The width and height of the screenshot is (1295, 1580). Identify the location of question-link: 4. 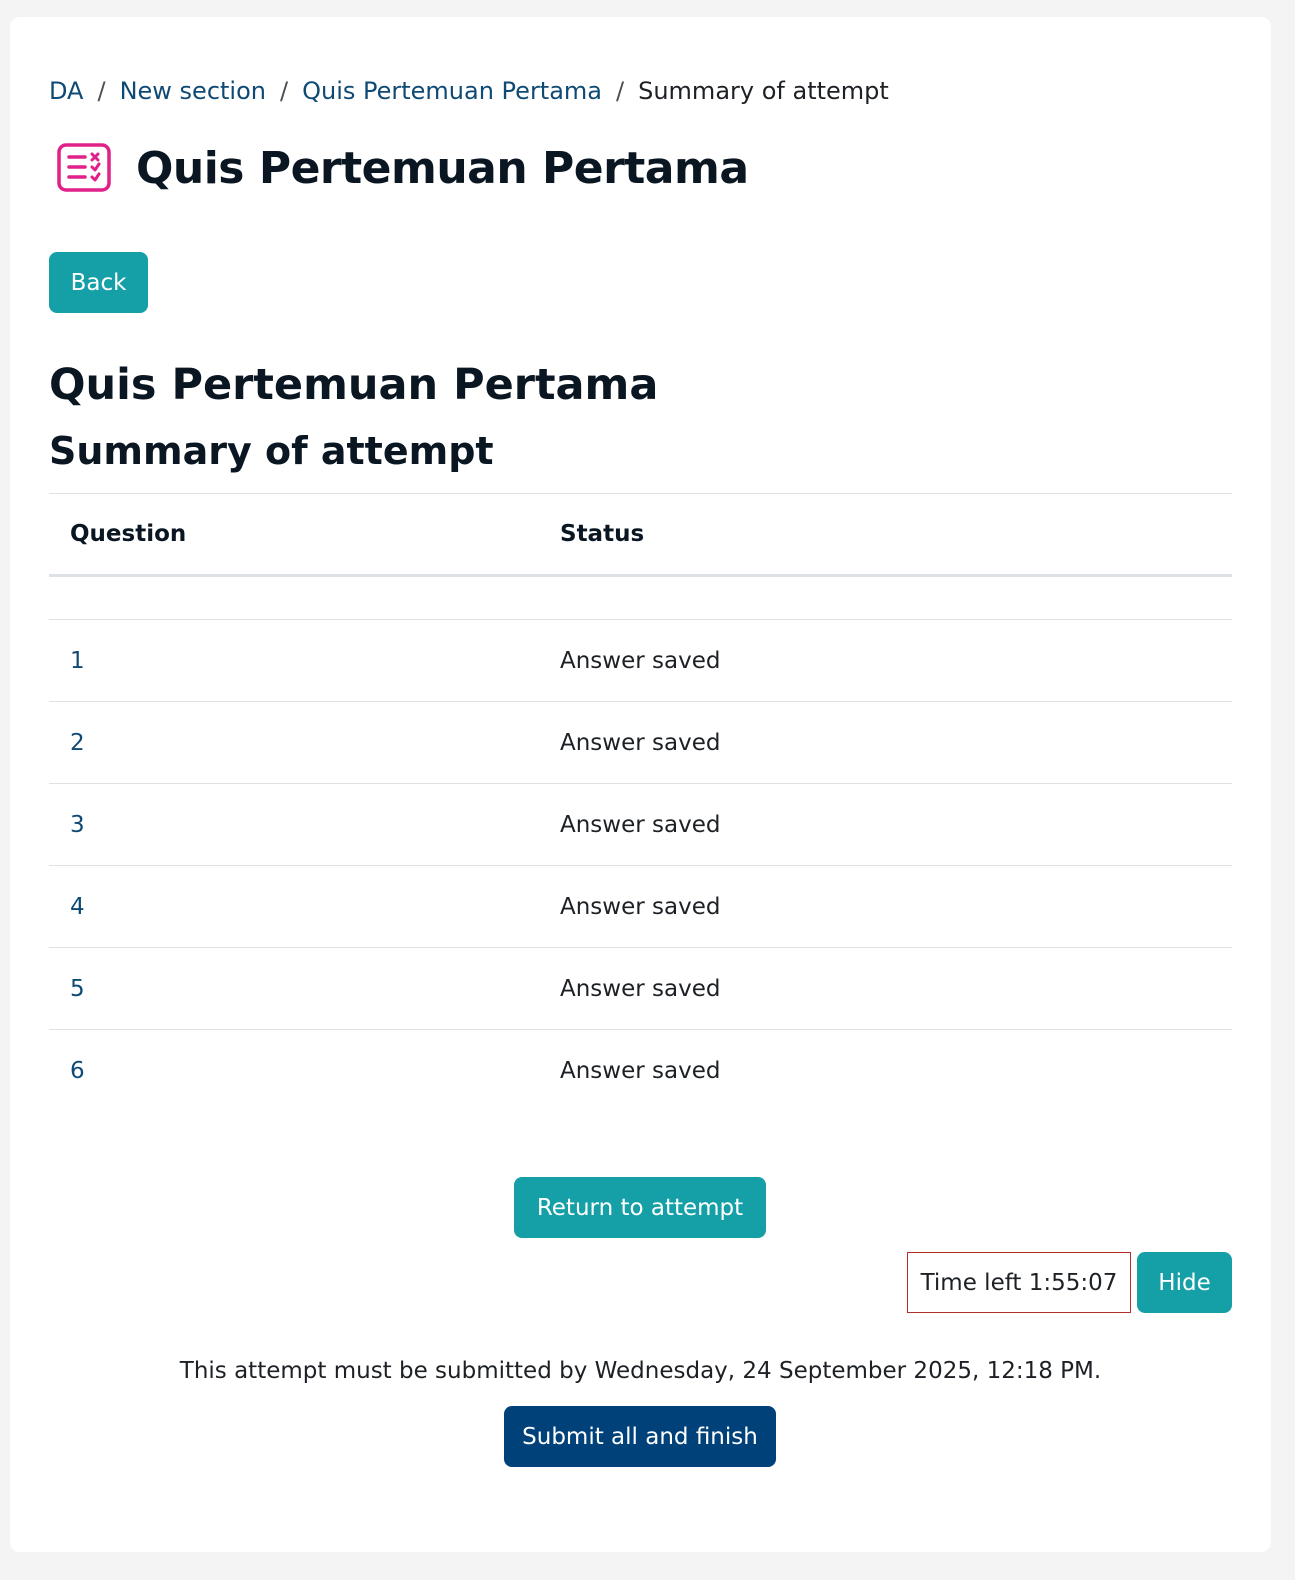
(77, 907).